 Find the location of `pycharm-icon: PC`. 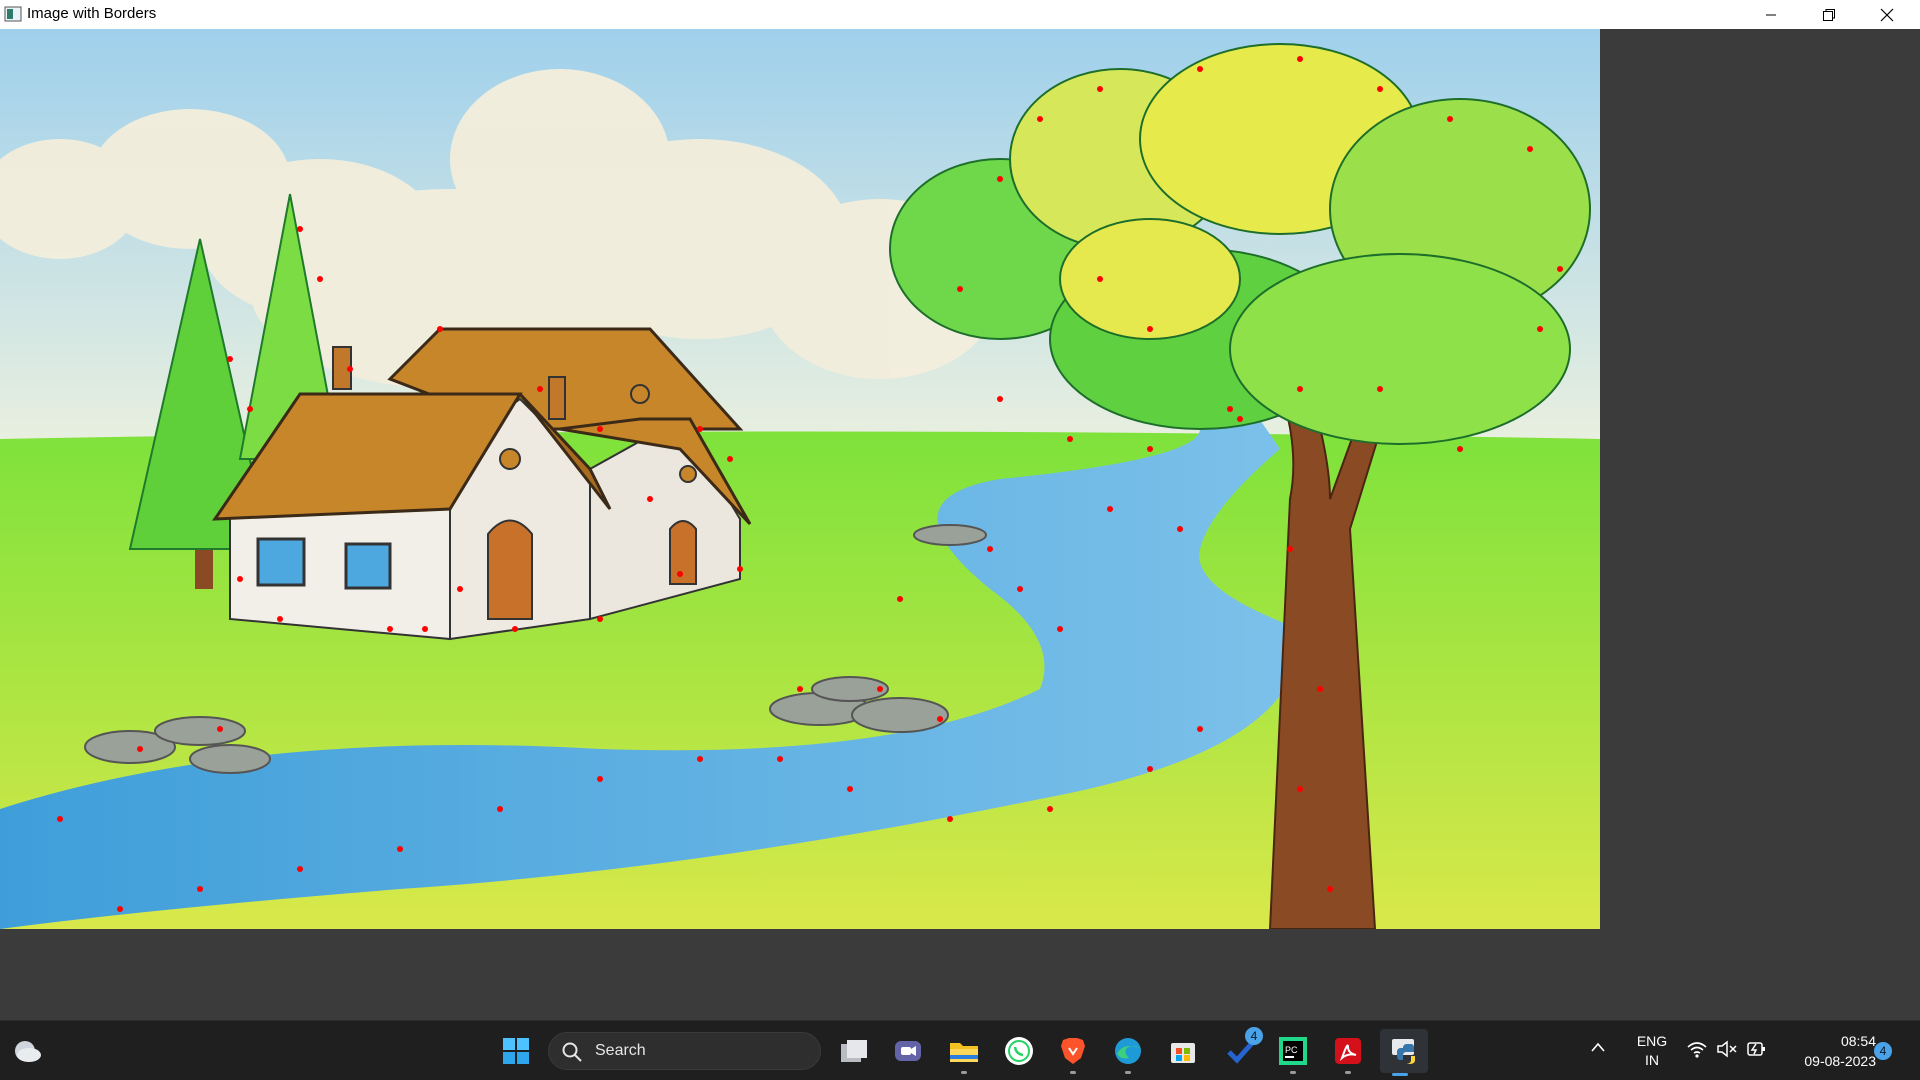

pycharm-icon: PC is located at coordinates (1293, 1051).